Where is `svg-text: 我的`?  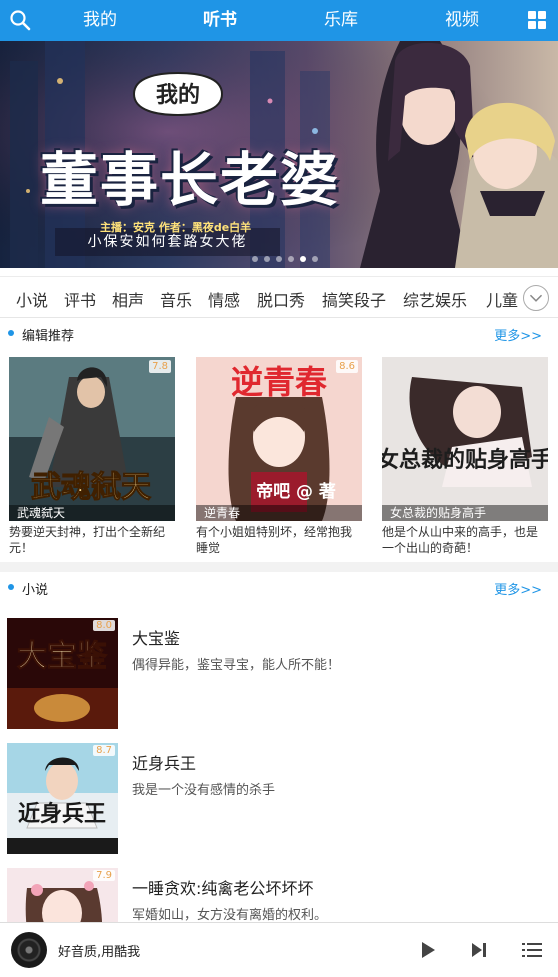
svg-text: 我的 is located at coordinates (178, 95).